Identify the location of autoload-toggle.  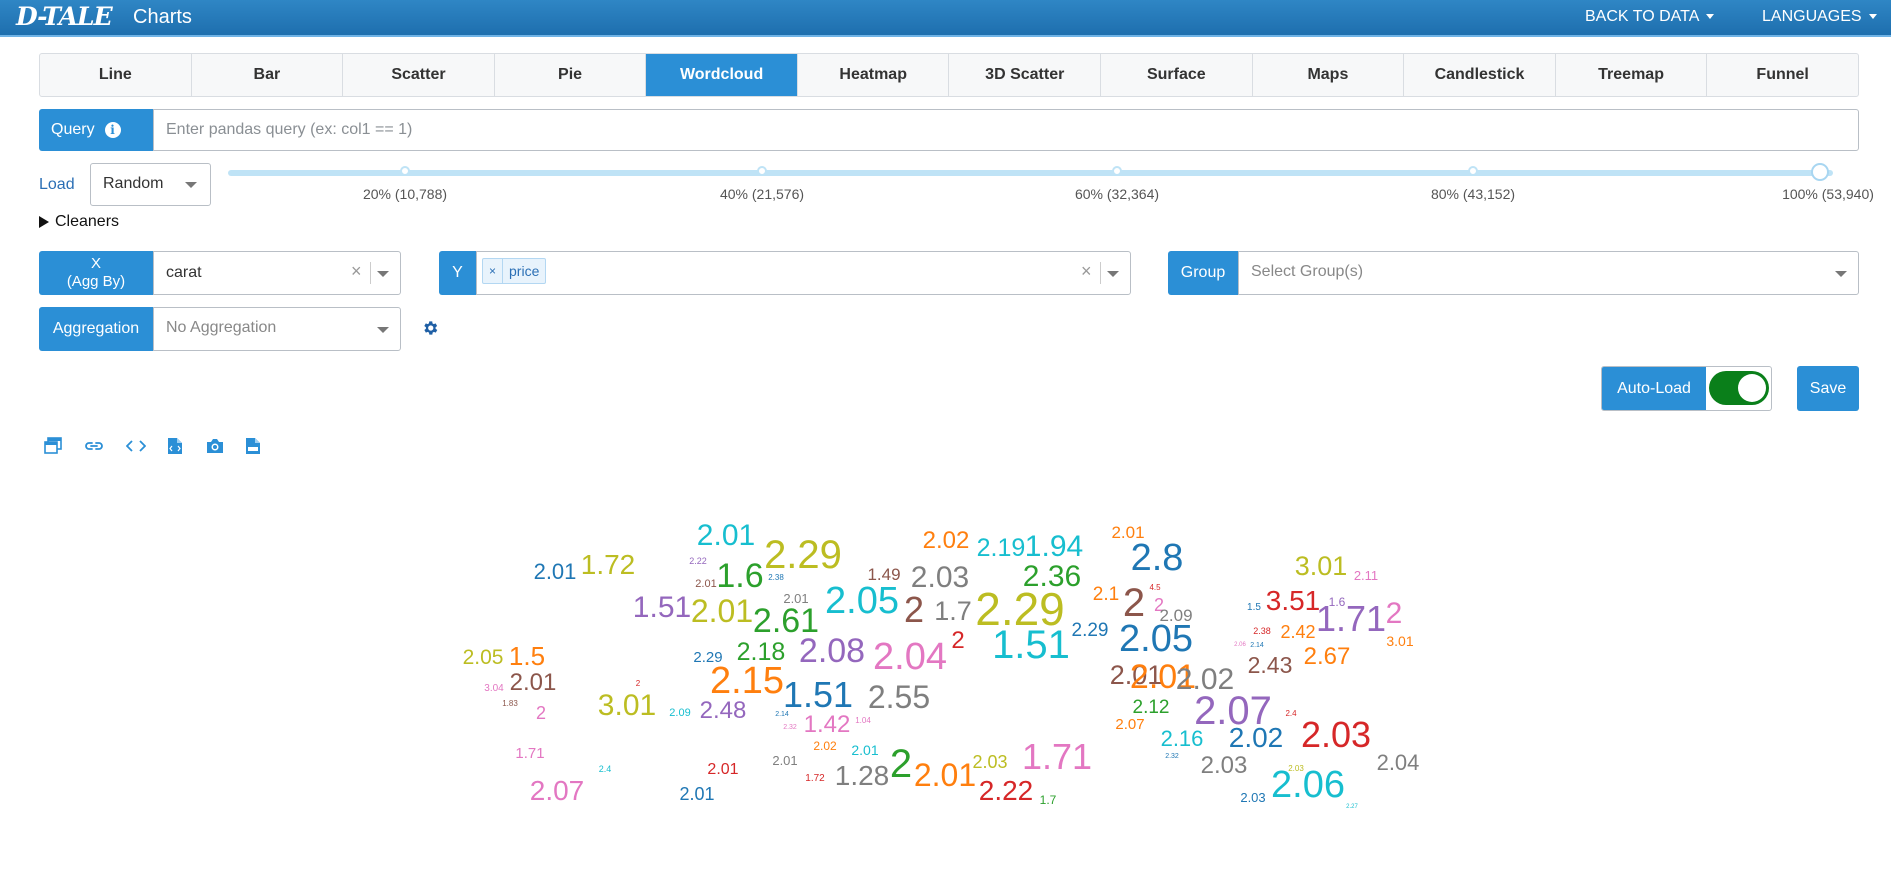
(1739, 388).